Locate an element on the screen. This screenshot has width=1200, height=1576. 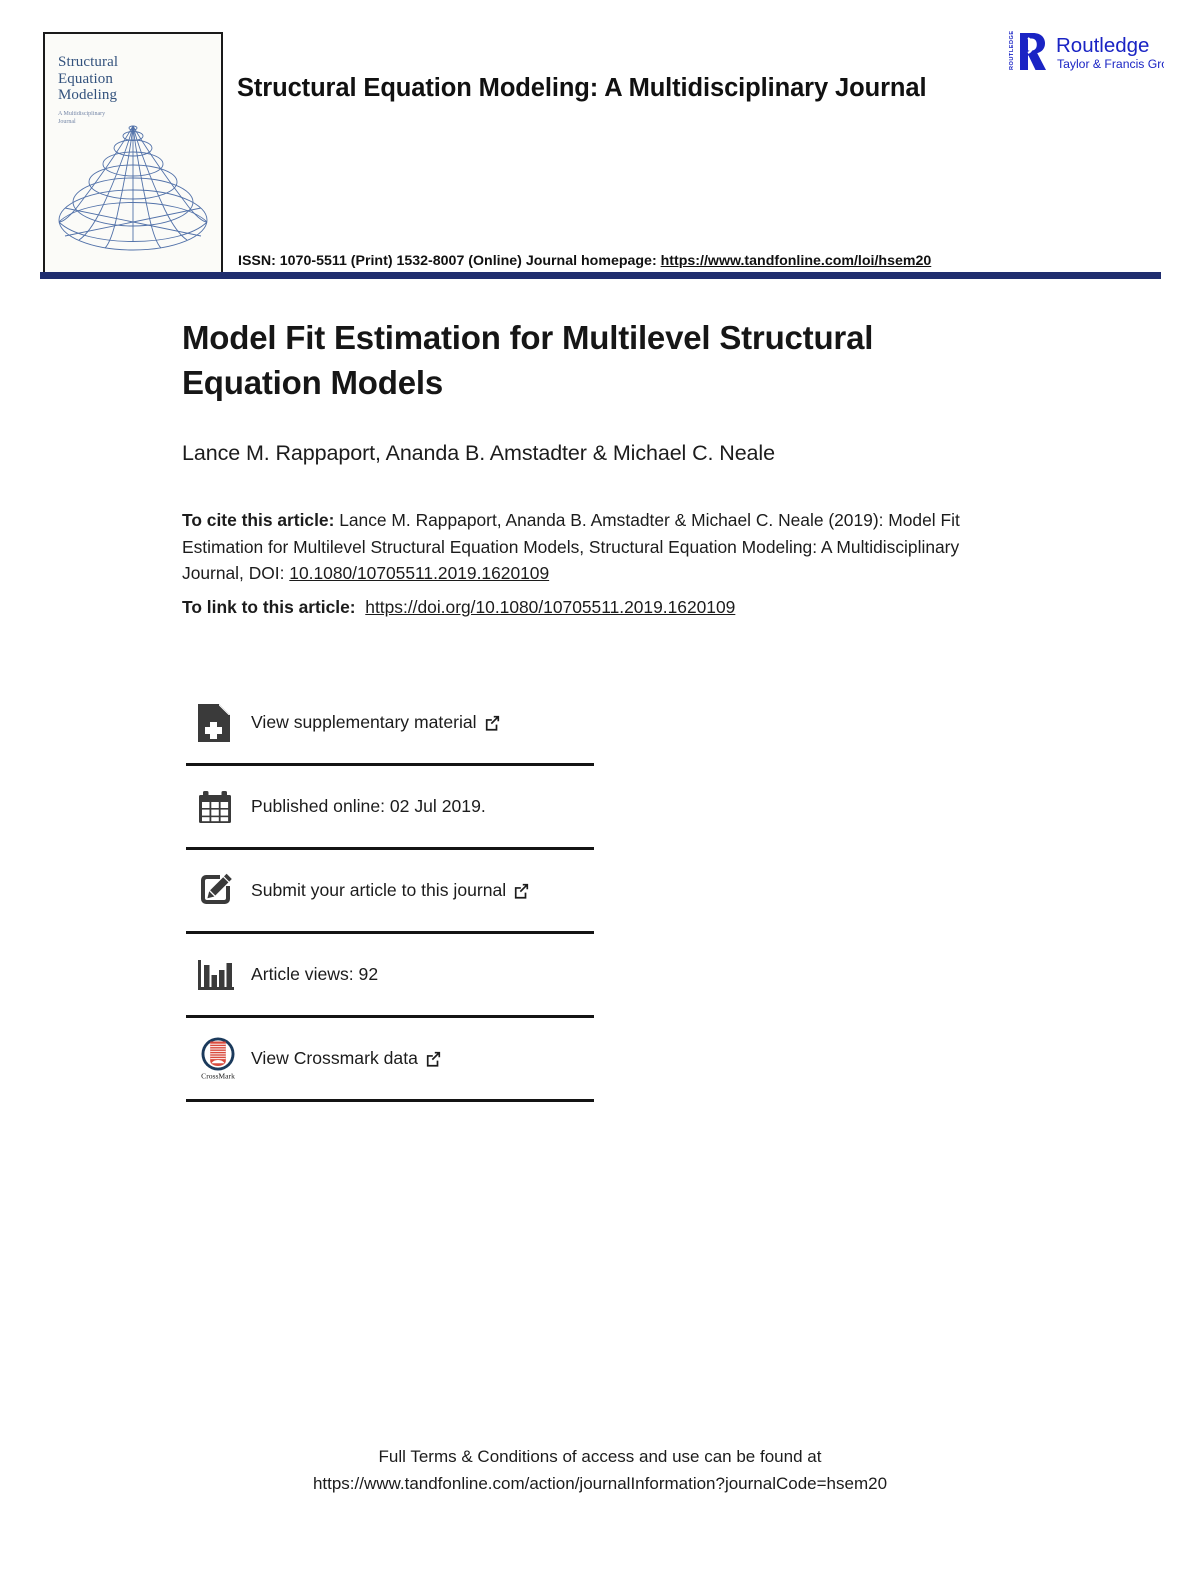
svg-text: CrossMark is located at coordinates (218, 1075).